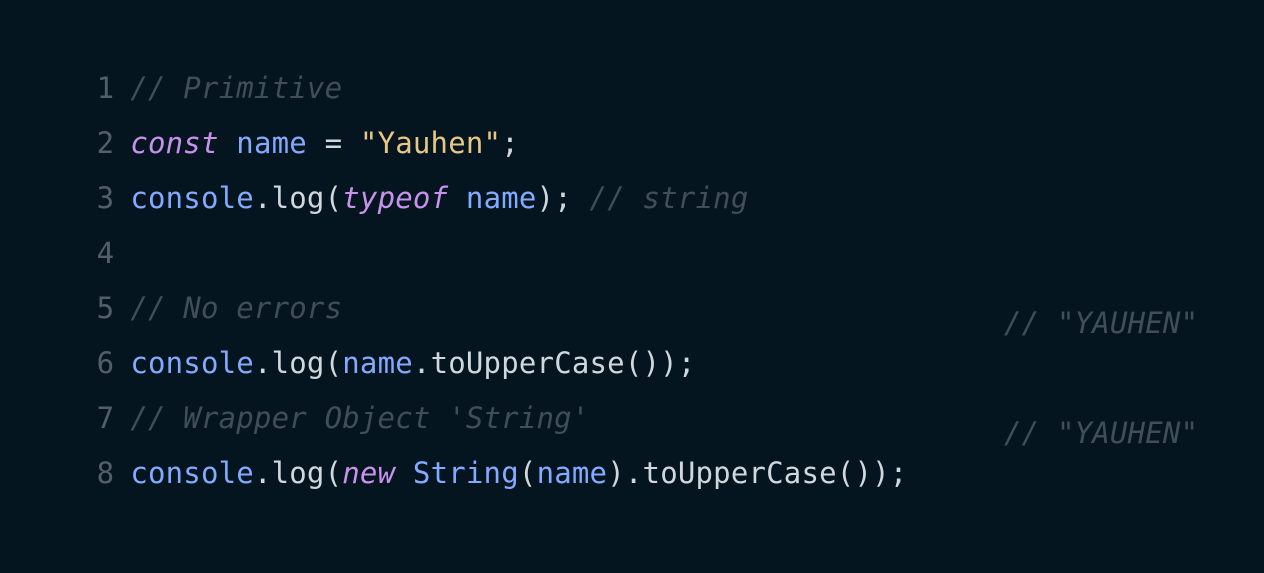 This screenshot has height=573, width=1264. I want to click on paren-close: );, so click(554, 198).